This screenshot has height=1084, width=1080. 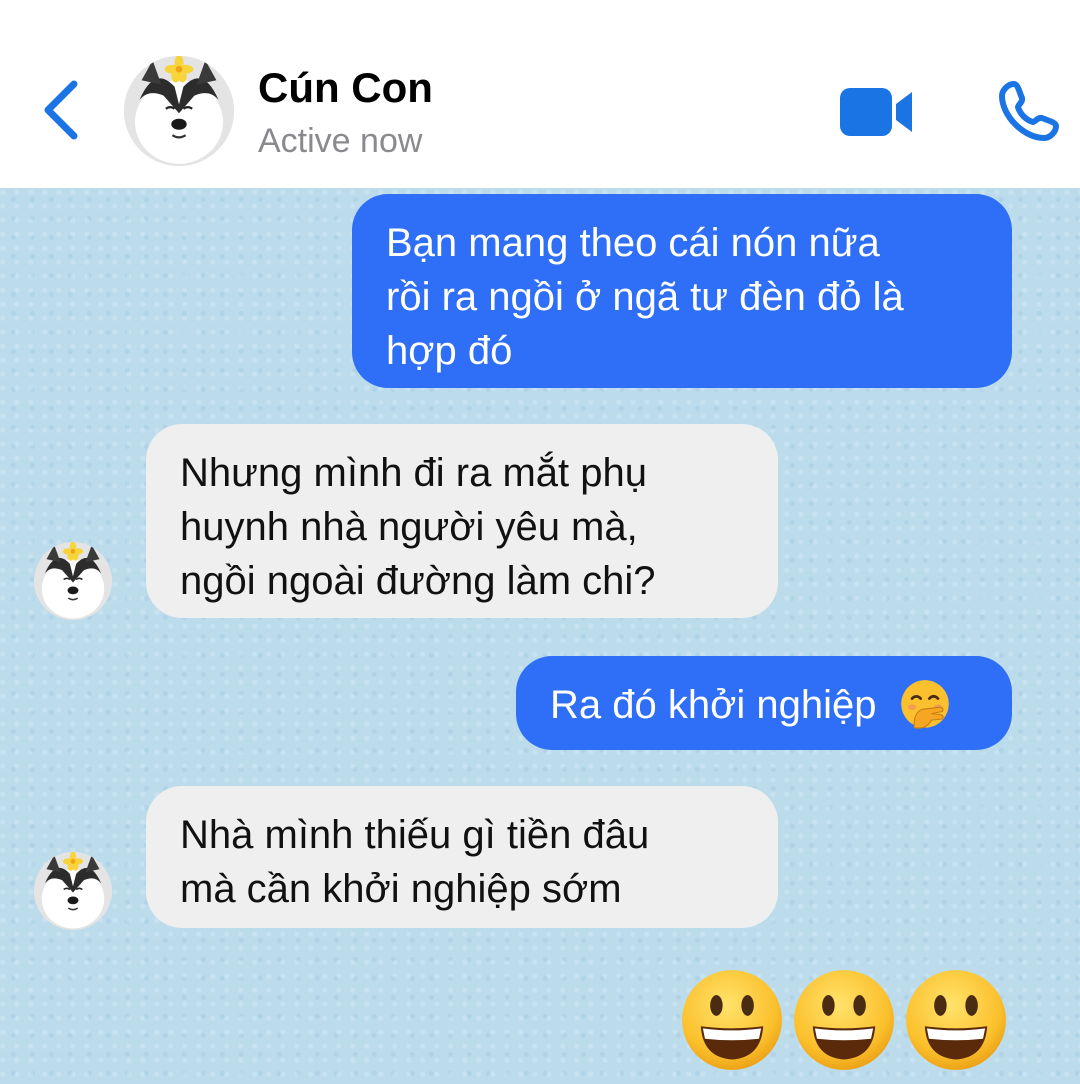 I want to click on hand-over-mouth-emoji-icon, so click(x=924, y=705).